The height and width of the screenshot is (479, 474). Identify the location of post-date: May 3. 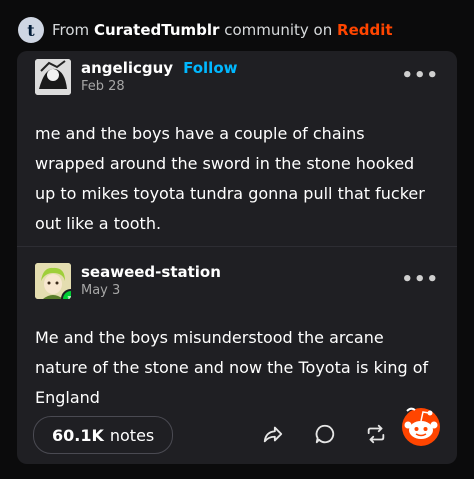
(101, 290).